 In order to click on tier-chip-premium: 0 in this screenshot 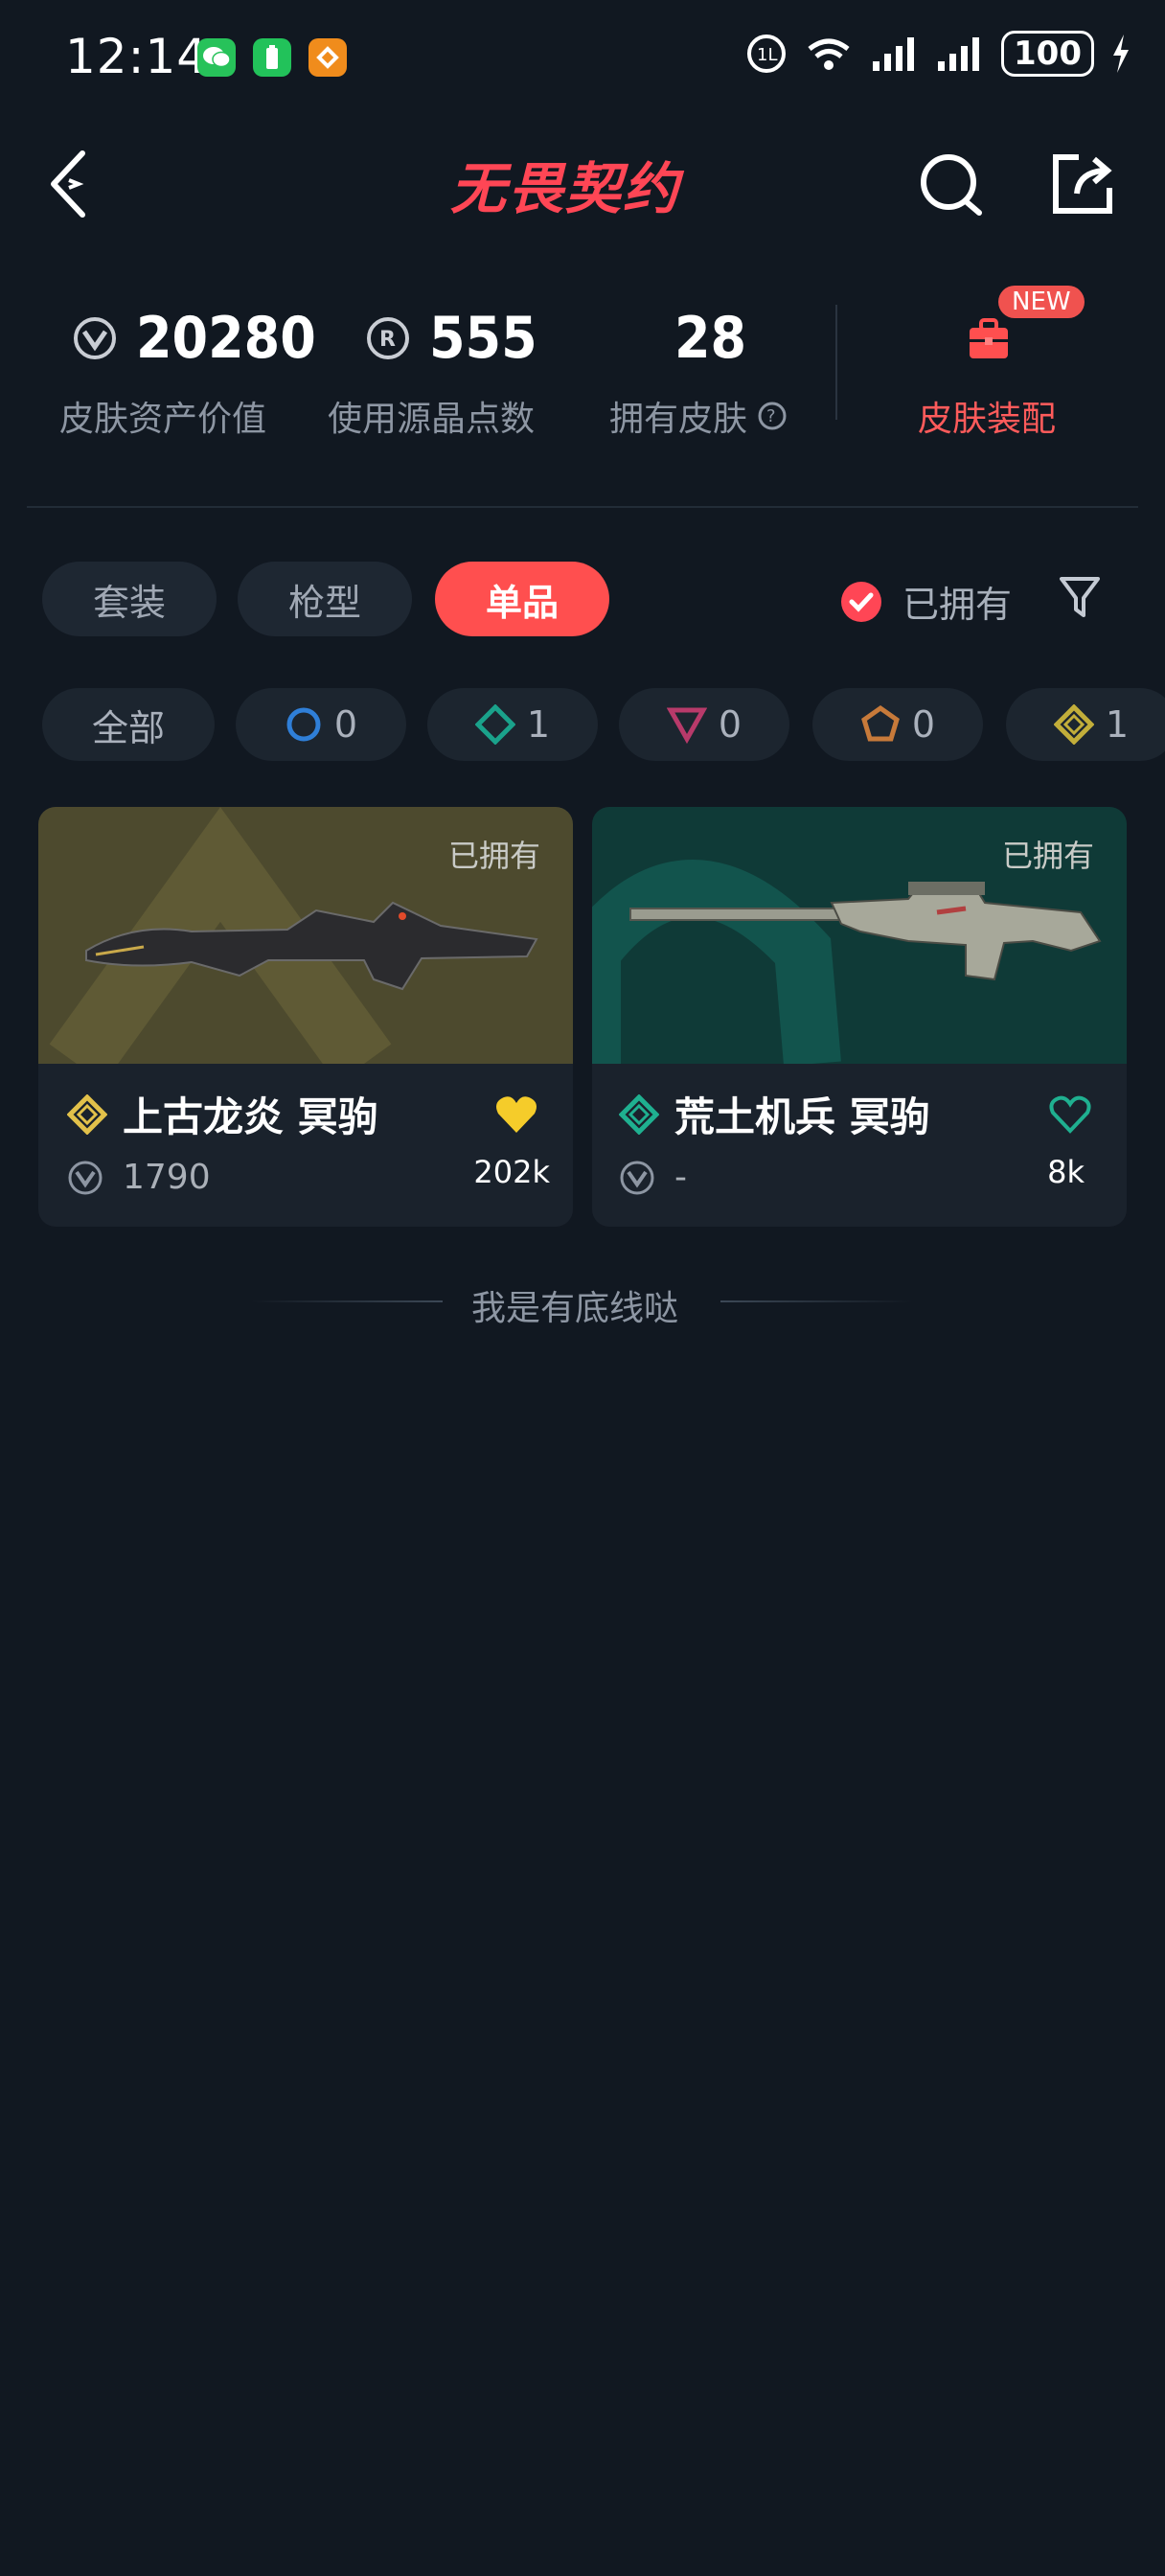, I will do `click(704, 724)`.